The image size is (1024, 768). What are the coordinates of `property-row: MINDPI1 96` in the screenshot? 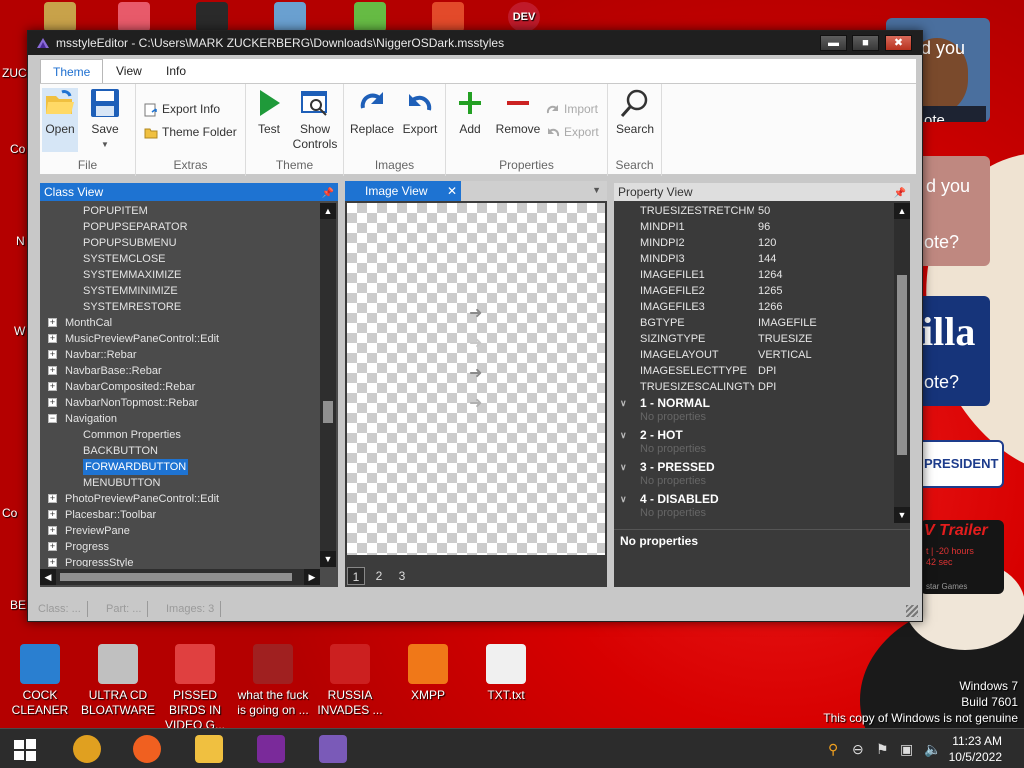 It's located at (754, 227).